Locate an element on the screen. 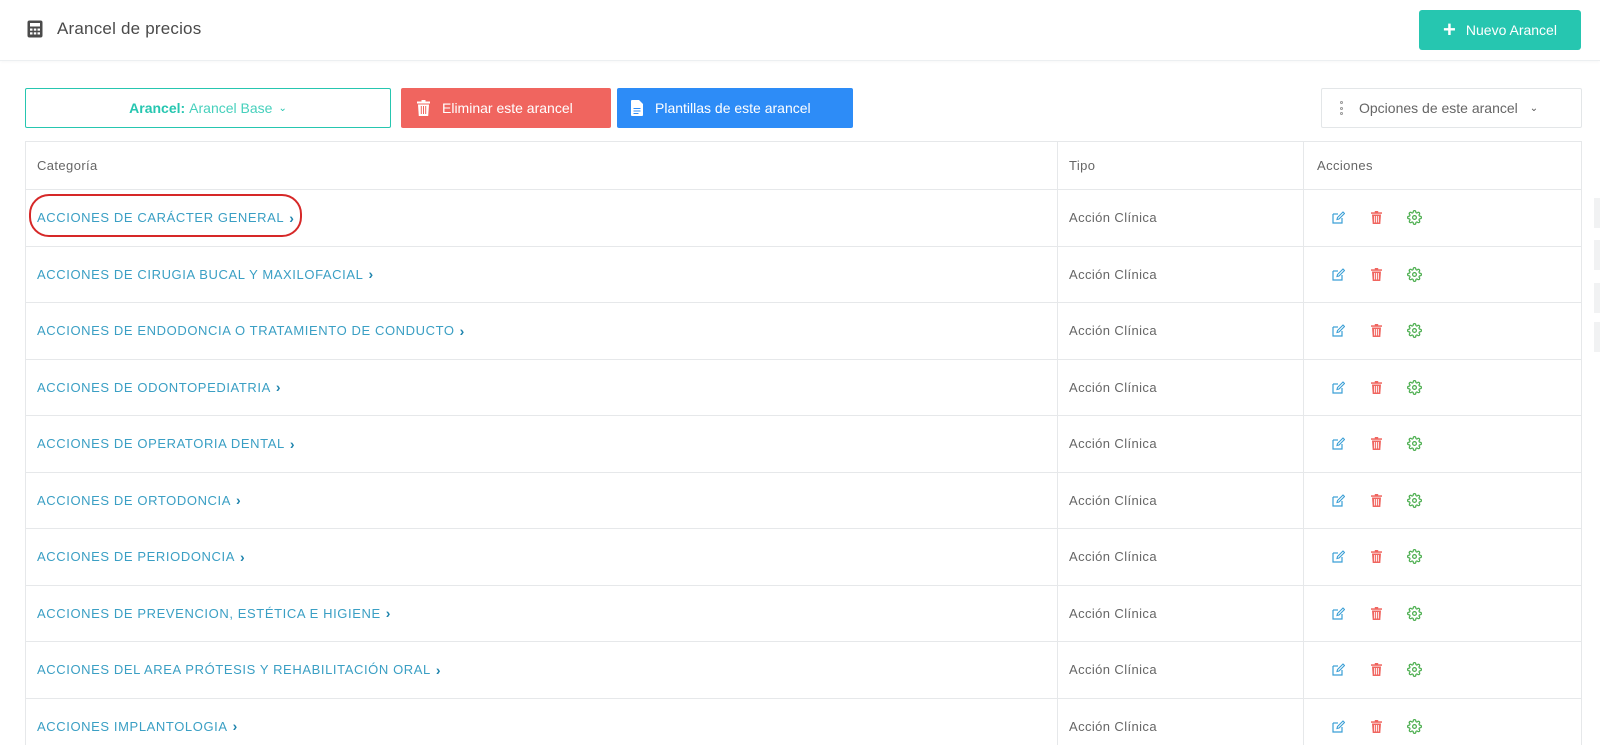 This screenshot has height=745, width=1600. category-name: ACCIONES DE CIRUGIA BUCAL Y MAXILOFACIAL is located at coordinates (200, 274).